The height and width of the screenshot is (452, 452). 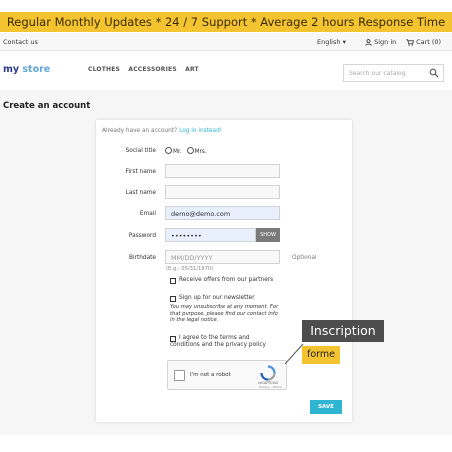 I want to click on callout-inscription: Inscription, so click(x=343, y=331).